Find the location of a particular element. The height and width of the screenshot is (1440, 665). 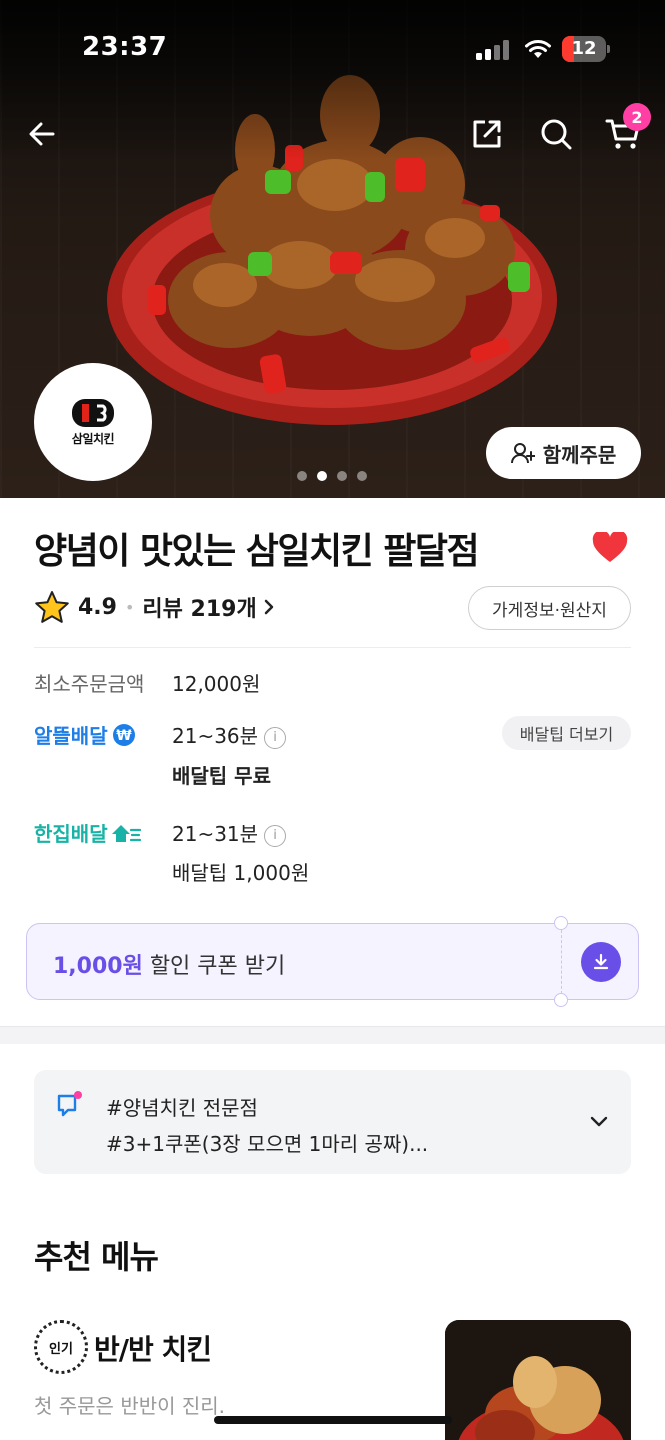

battery-indicator: 12 is located at coordinates (586, 49).